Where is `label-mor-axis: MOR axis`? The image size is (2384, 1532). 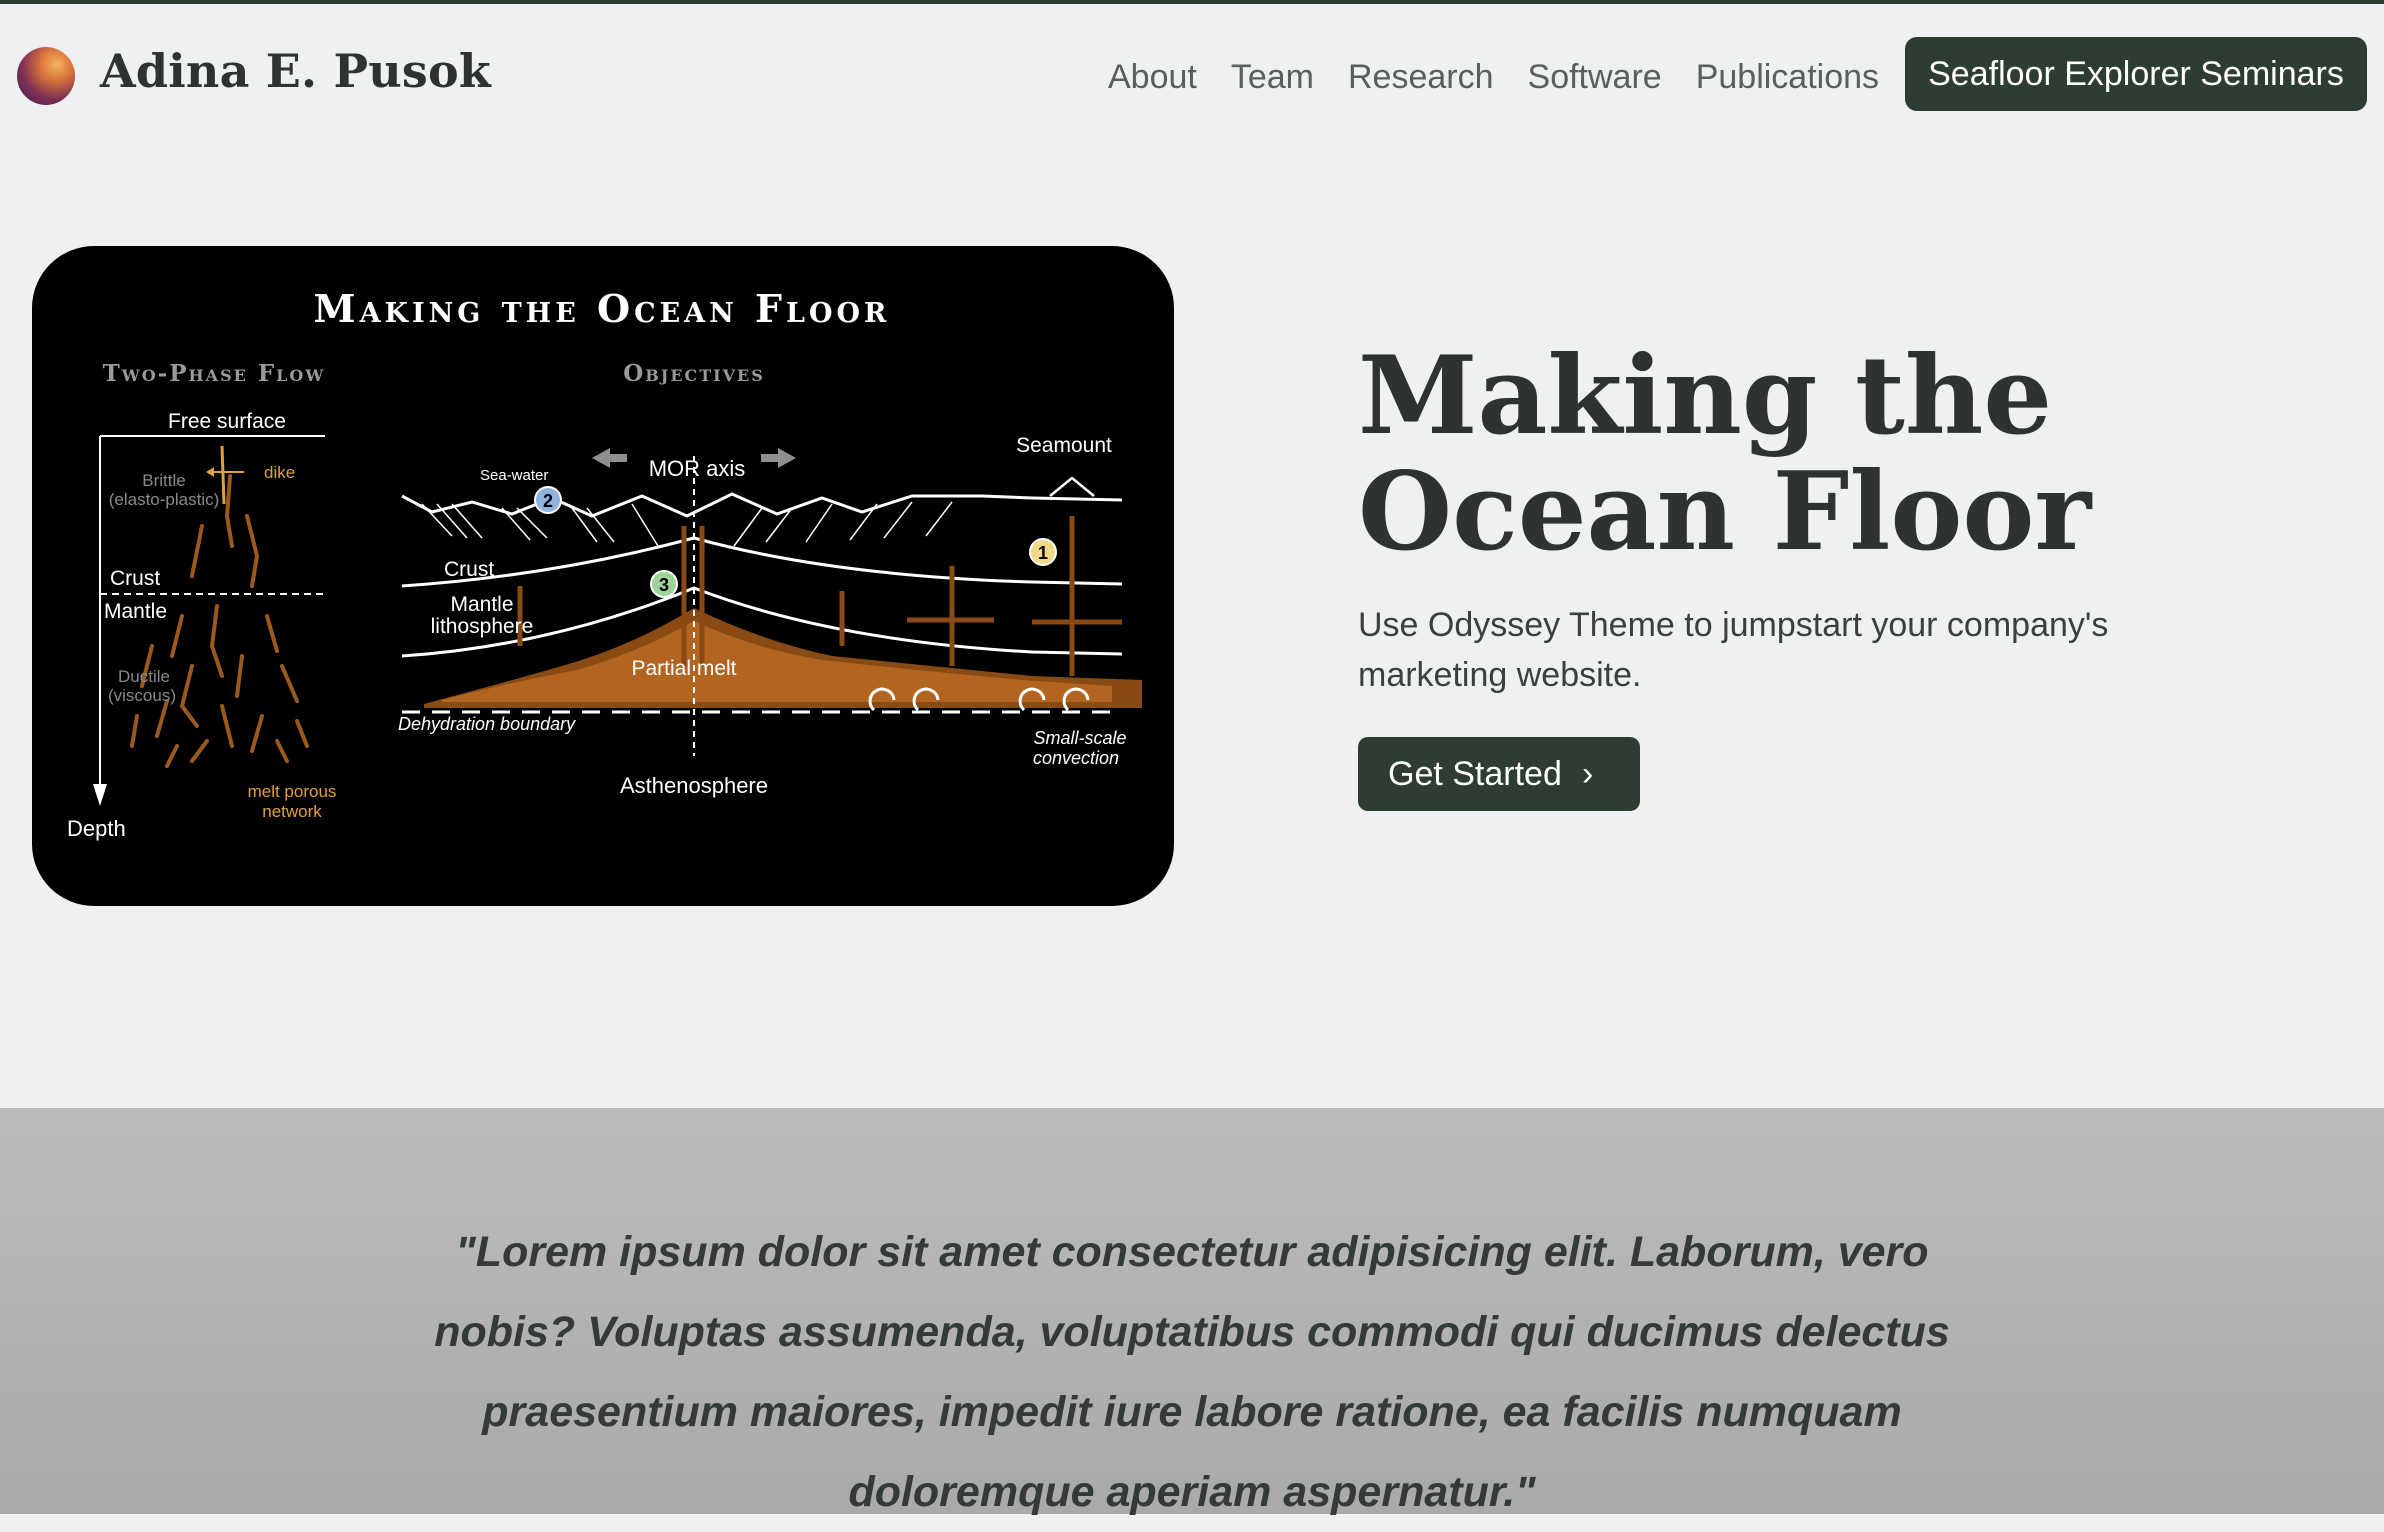 label-mor-axis: MOR axis is located at coordinates (697, 468).